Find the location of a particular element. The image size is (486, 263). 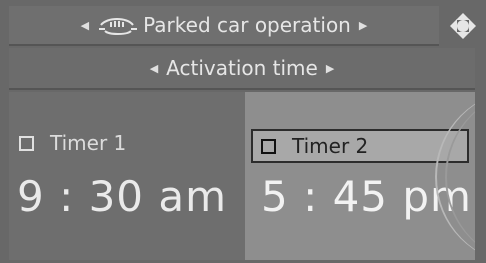

timer-2-label: Timer 2 is located at coordinates (330, 146).